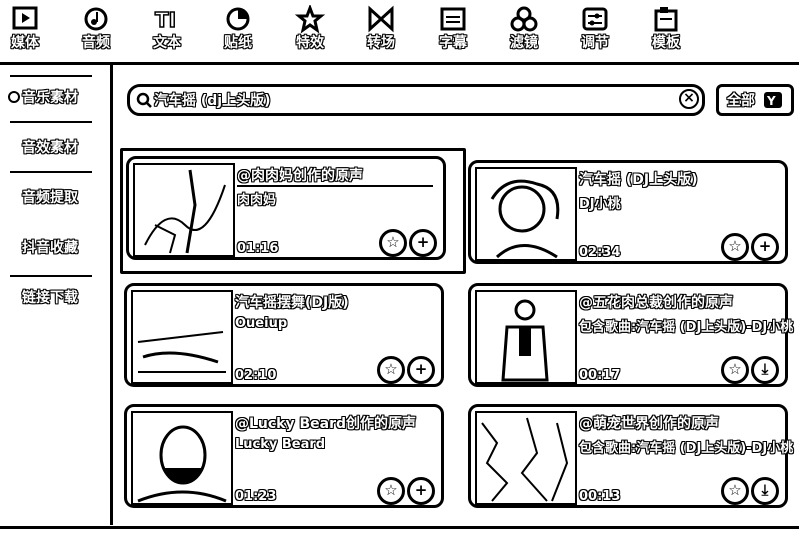 Image resolution: width=799 pixels, height=534 pixels. What do you see at coordinates (453, 43) in the screenshot?
I see `tab-subtitle-label: 字幕` at bounding box center [453, 43].